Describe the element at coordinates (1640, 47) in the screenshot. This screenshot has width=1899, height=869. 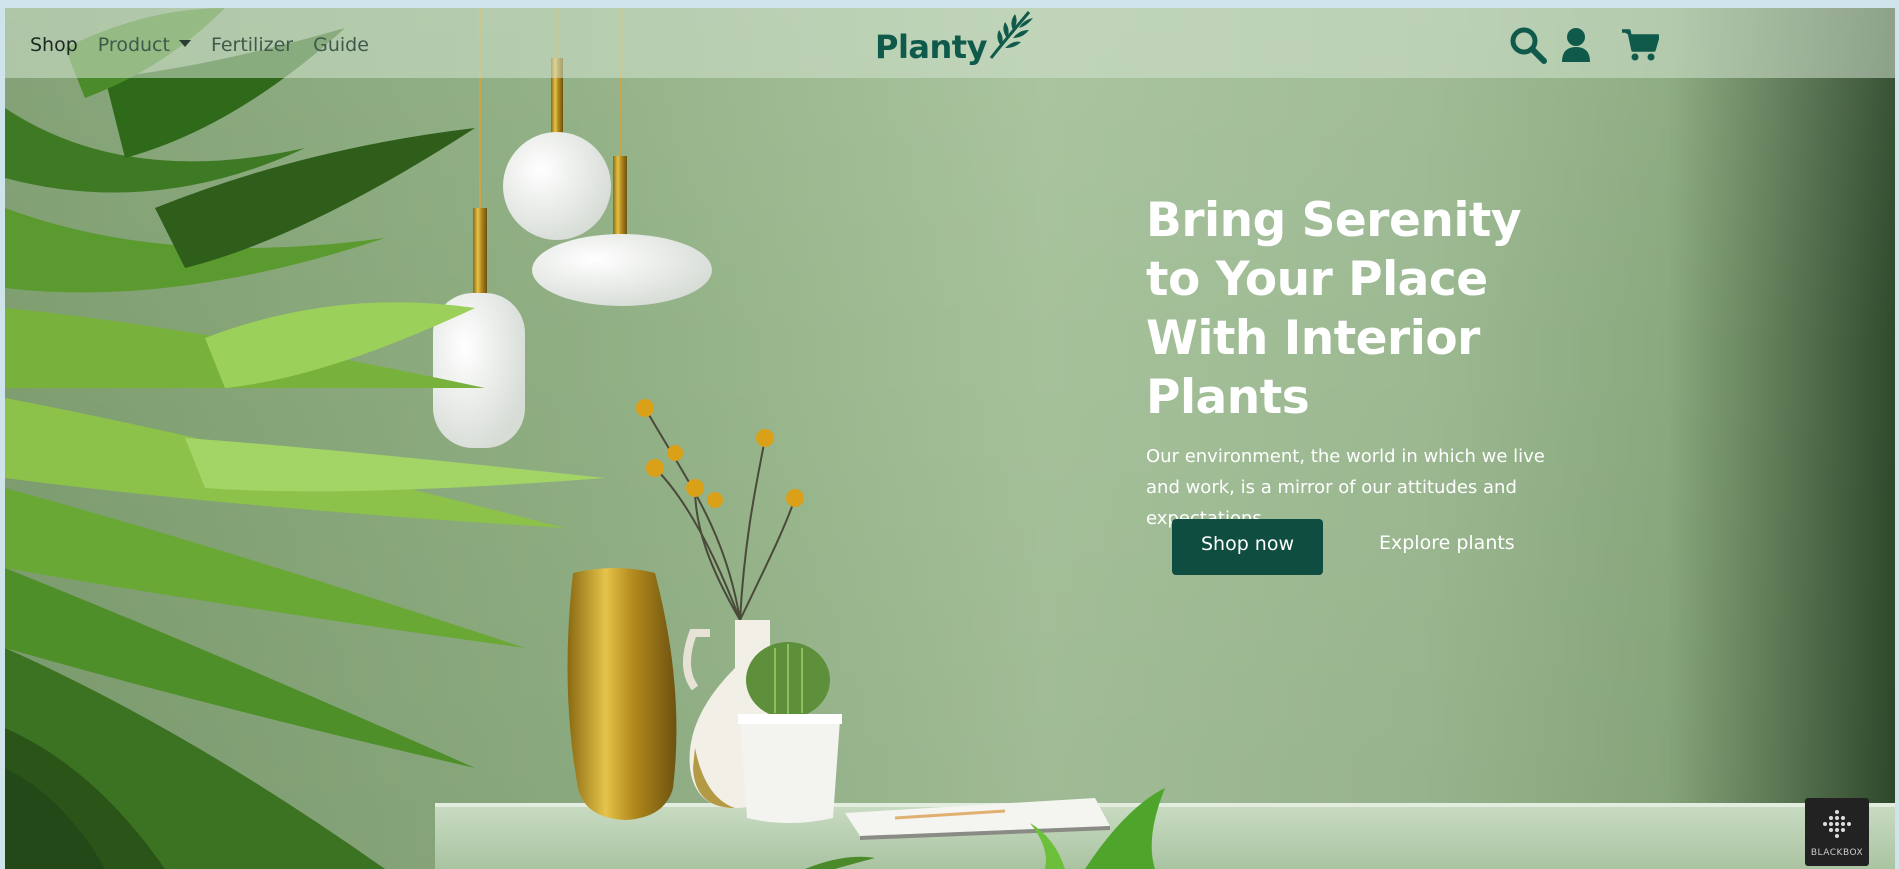
I see `cart-icon` at that location.